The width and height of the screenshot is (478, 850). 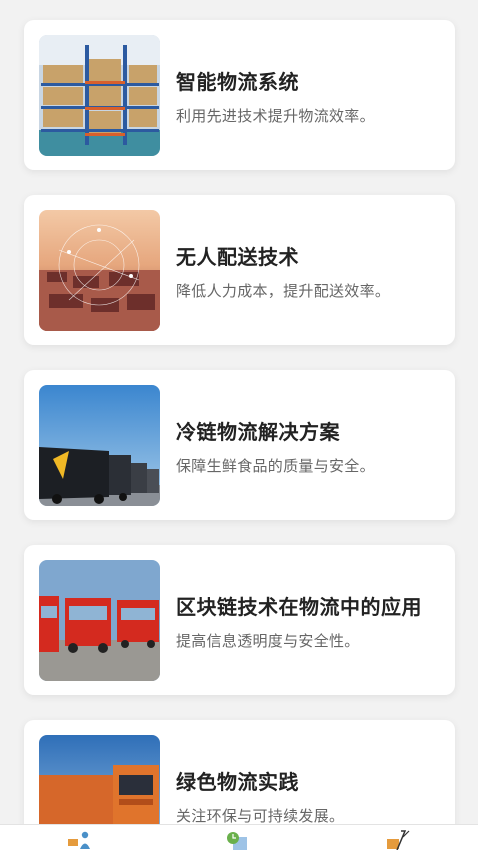 What do you see at coordinates (283, 291) in the screenshot?
I see `card-description: 降低人力成本，提升配送效率。` at bounding box center [283, 291].